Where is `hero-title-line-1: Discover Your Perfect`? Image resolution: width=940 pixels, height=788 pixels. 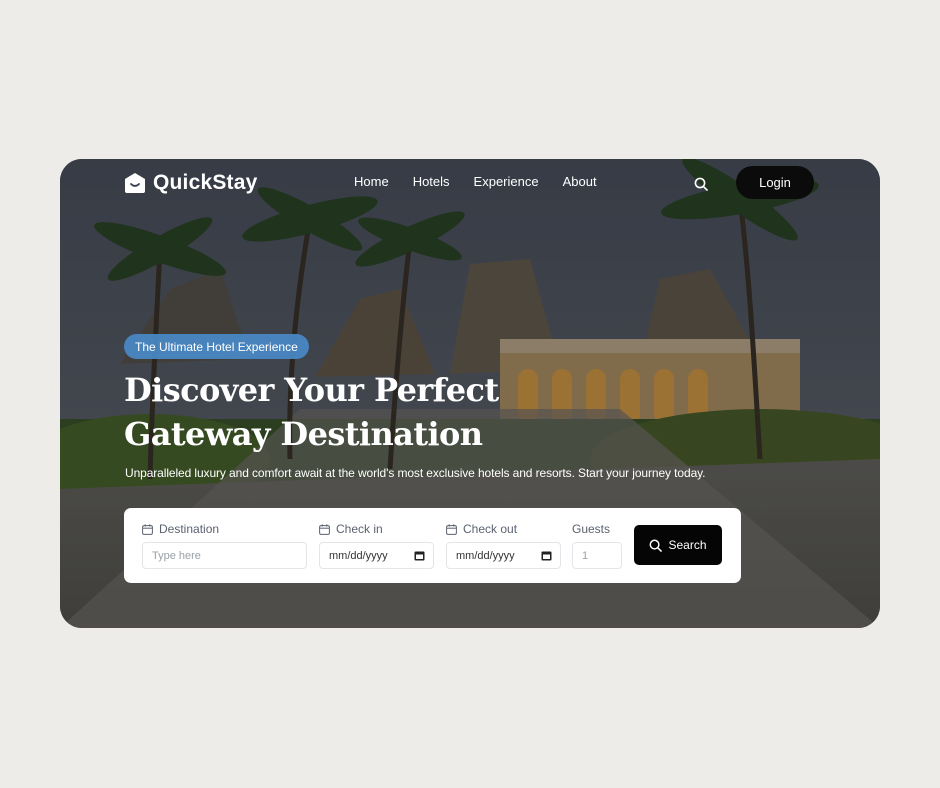
hero-title-line-1: Discover Your Perfect is located at coordinates (311, 390).